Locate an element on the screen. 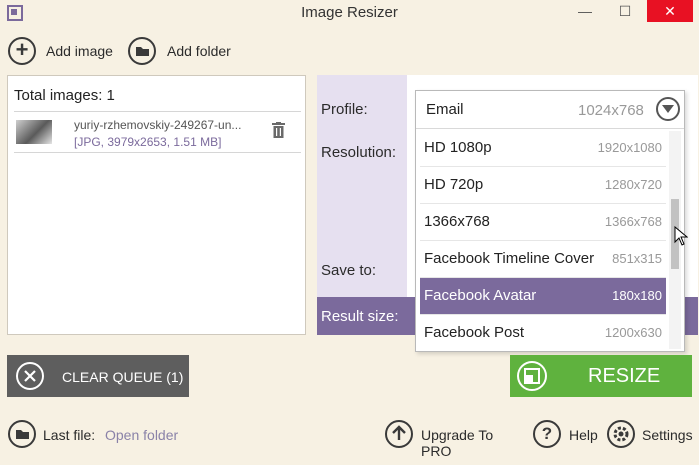 The image size is (699, 465). option-name: Facebook Avatar is located at coordinates (480, 295).